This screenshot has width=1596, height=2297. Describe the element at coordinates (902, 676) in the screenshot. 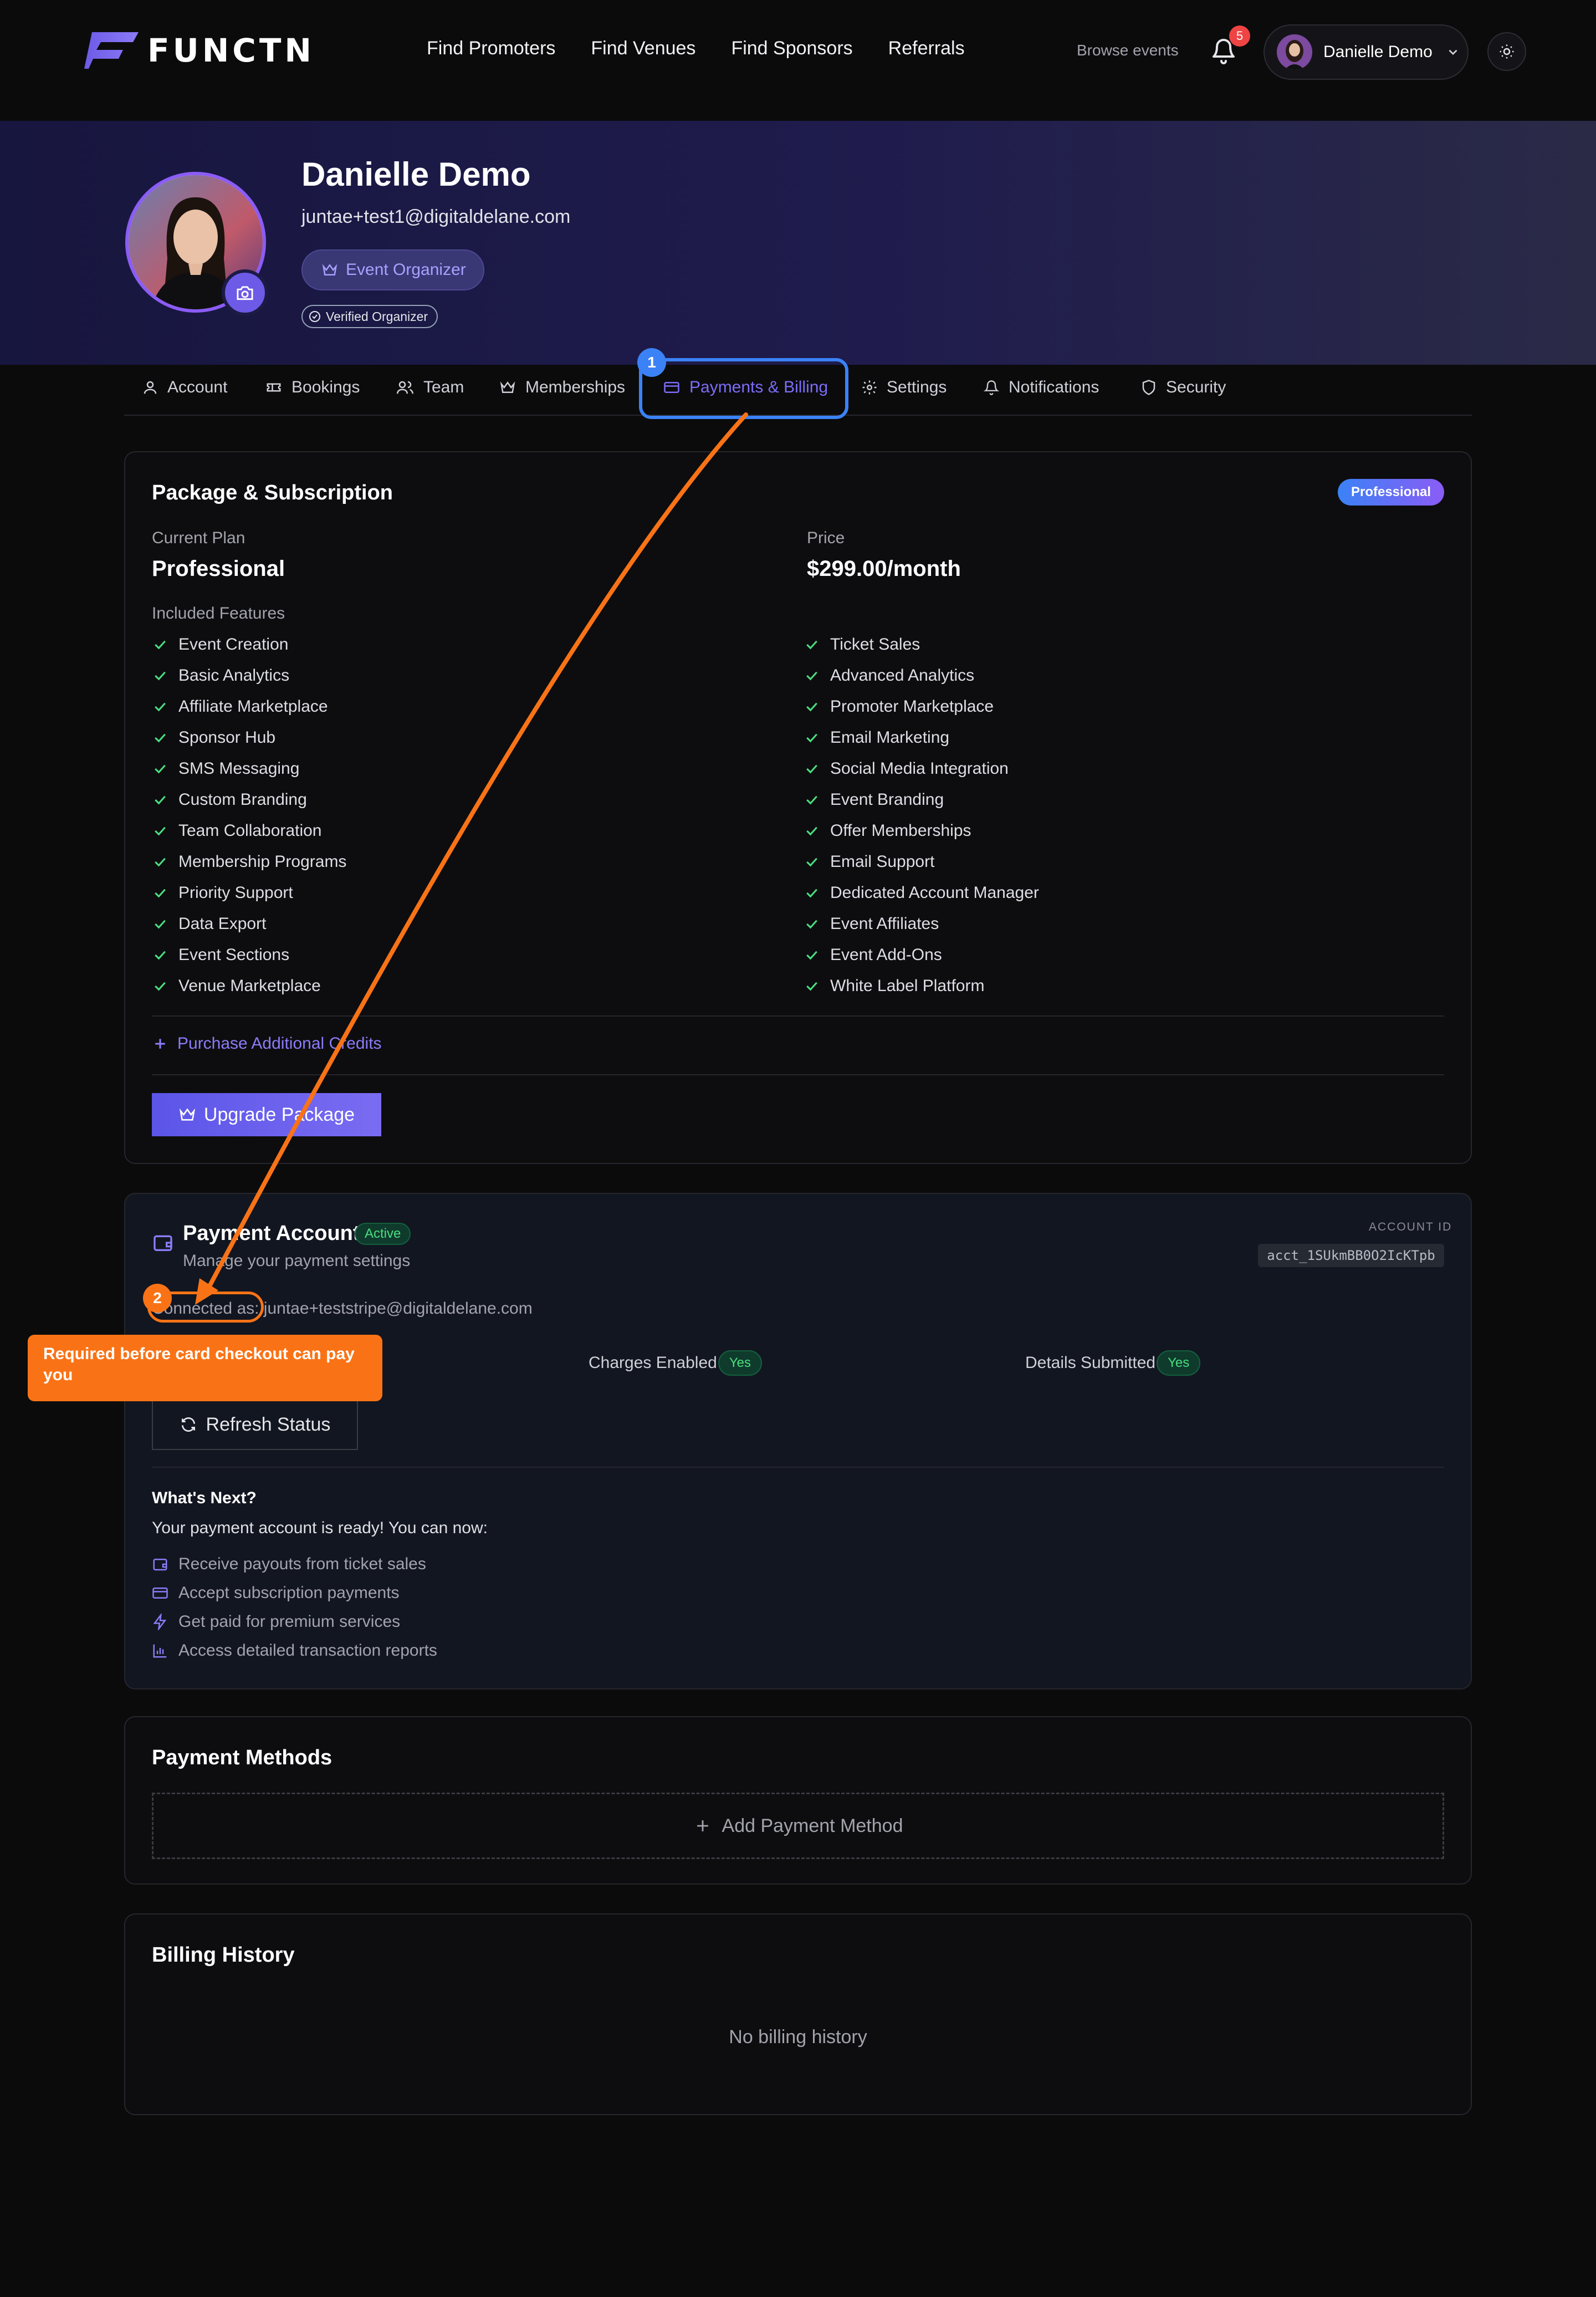

I see `feature-label: Advanced Analytics` at that location.